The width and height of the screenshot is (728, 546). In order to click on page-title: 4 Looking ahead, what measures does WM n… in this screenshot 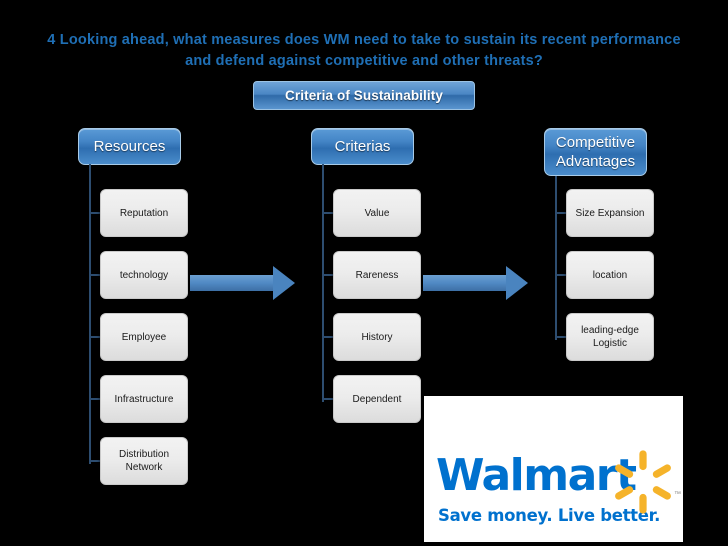, I will do `click(364, 50)`.